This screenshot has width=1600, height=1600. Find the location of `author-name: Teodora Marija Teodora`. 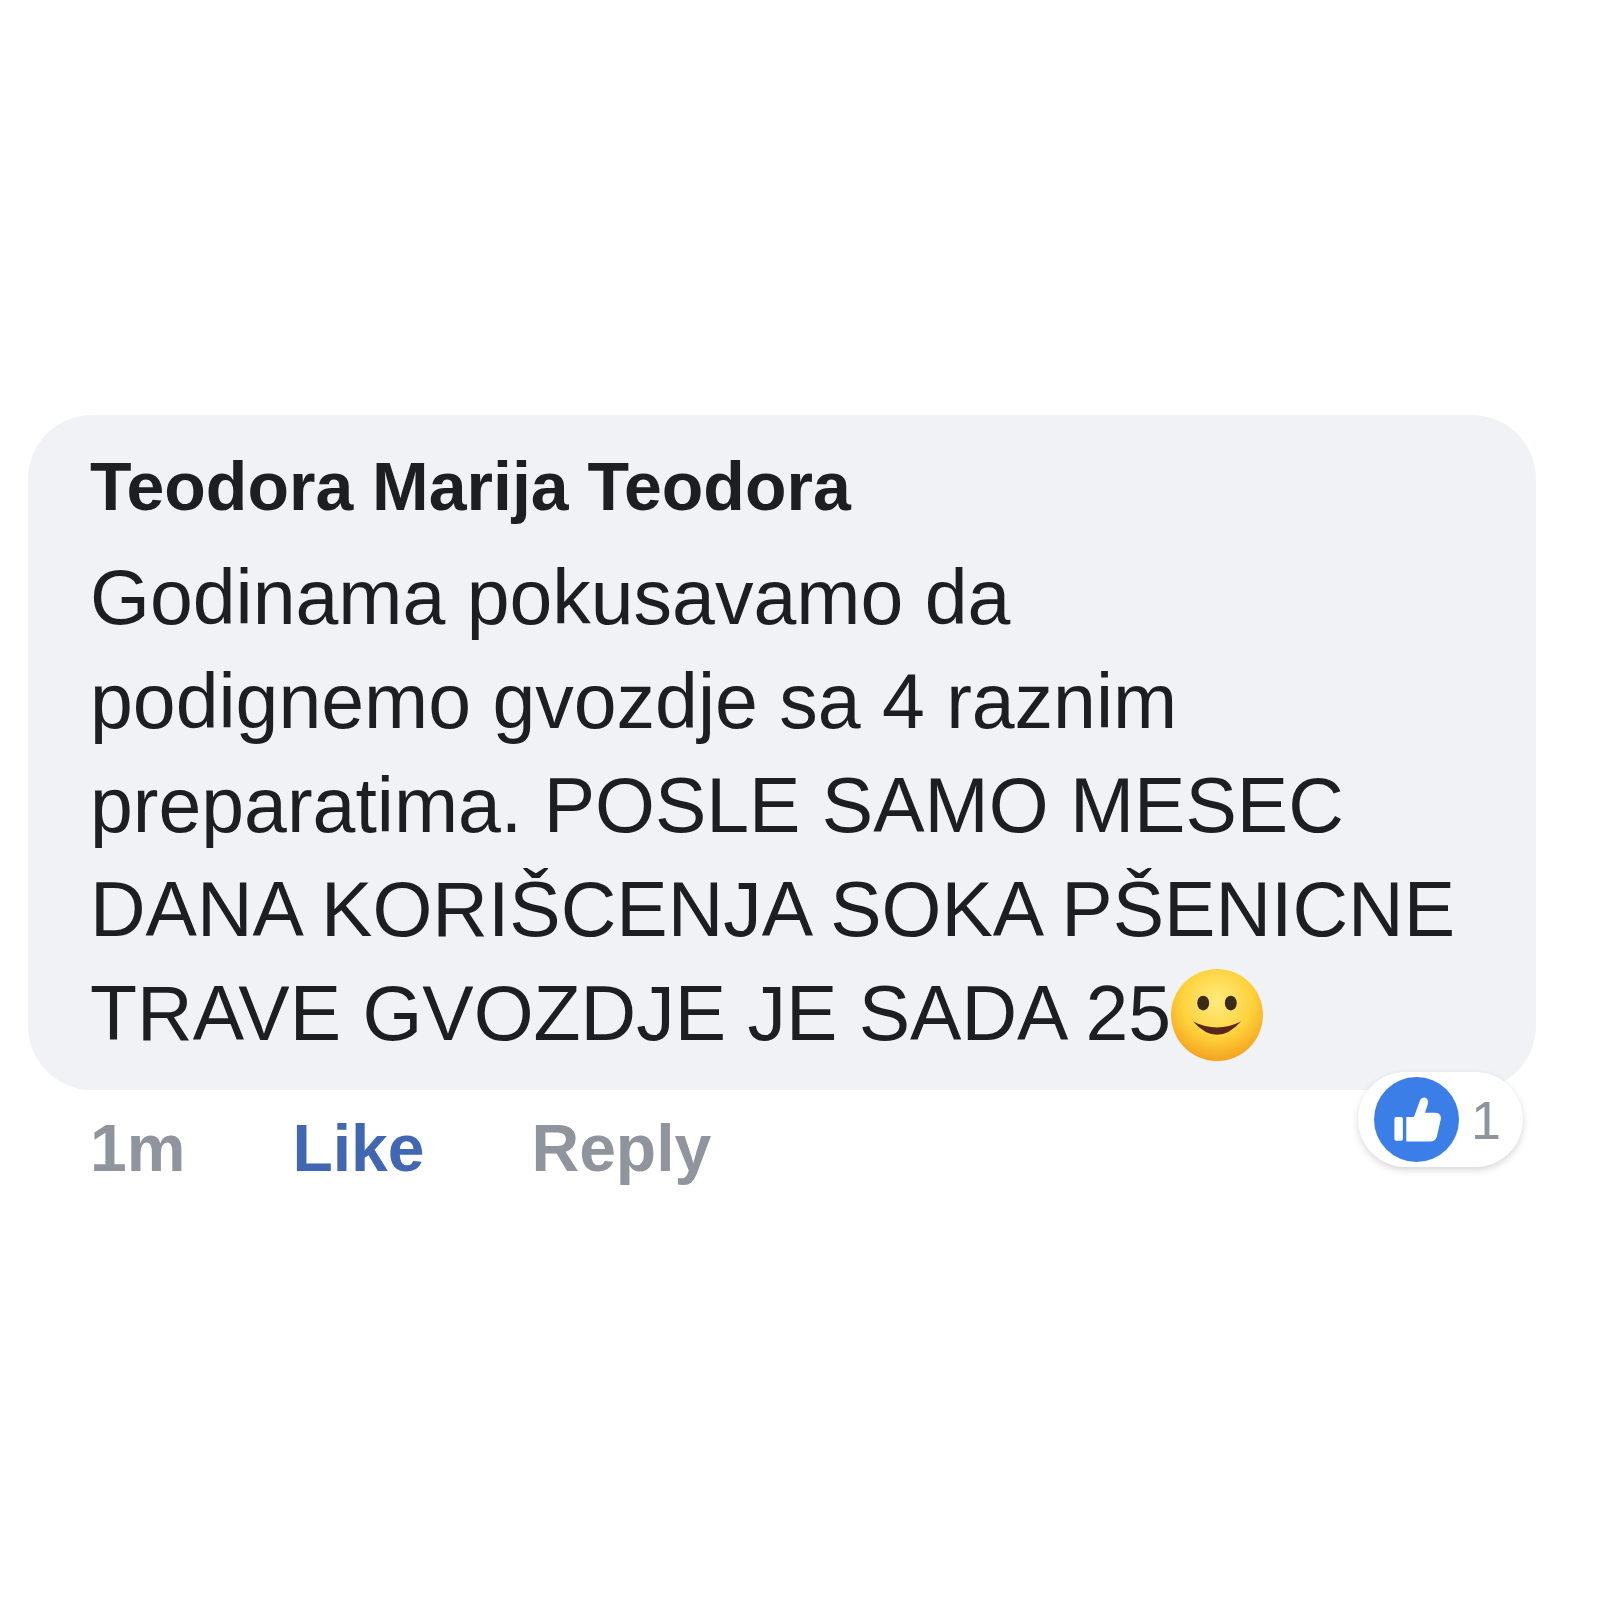

author-name: Teodora Marija Teodora is located at coordinates (470, 486).